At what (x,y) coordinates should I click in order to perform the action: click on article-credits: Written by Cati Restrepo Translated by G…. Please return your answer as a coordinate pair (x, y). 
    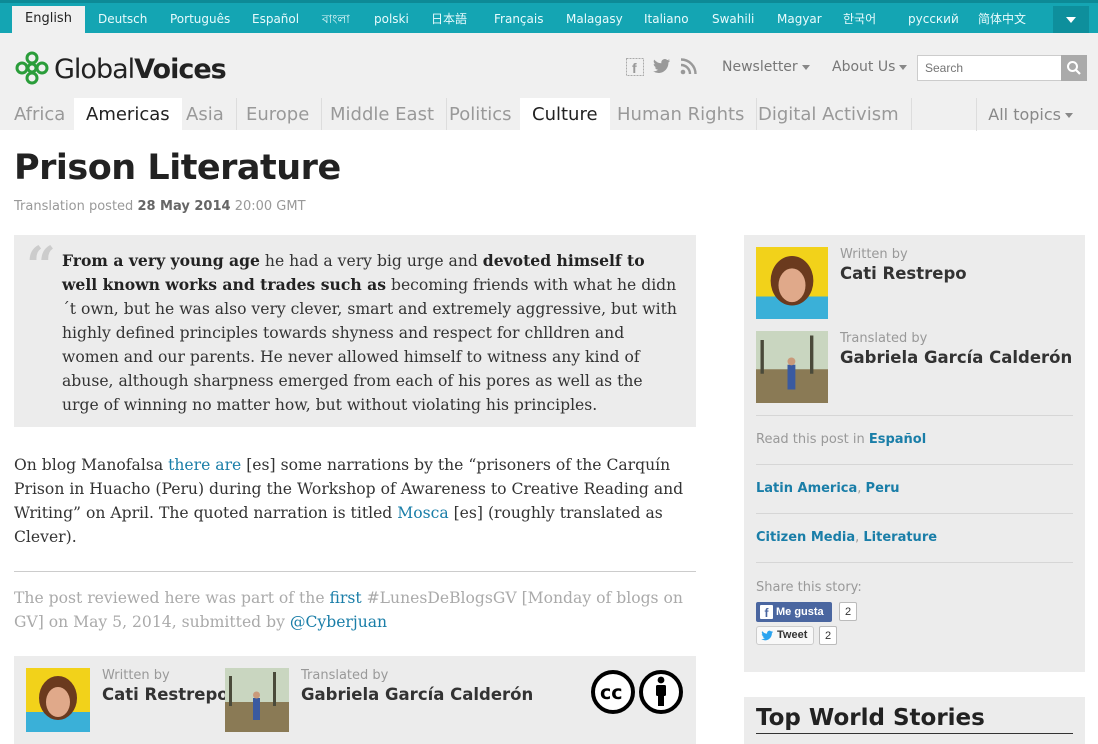
    Looking at the image, I should click on (355, 700).